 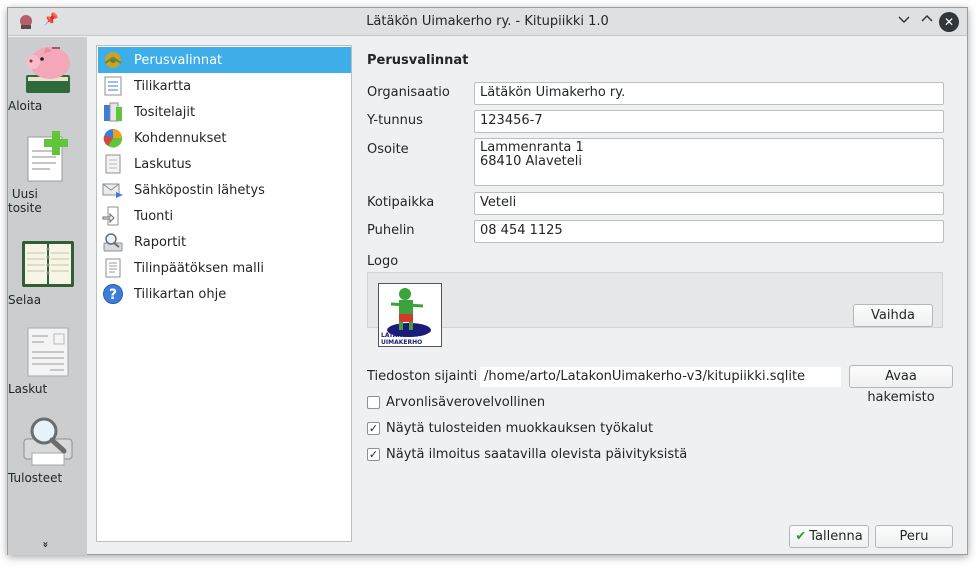 I want to click on help-icon: ?, so click(x=114, y=294).